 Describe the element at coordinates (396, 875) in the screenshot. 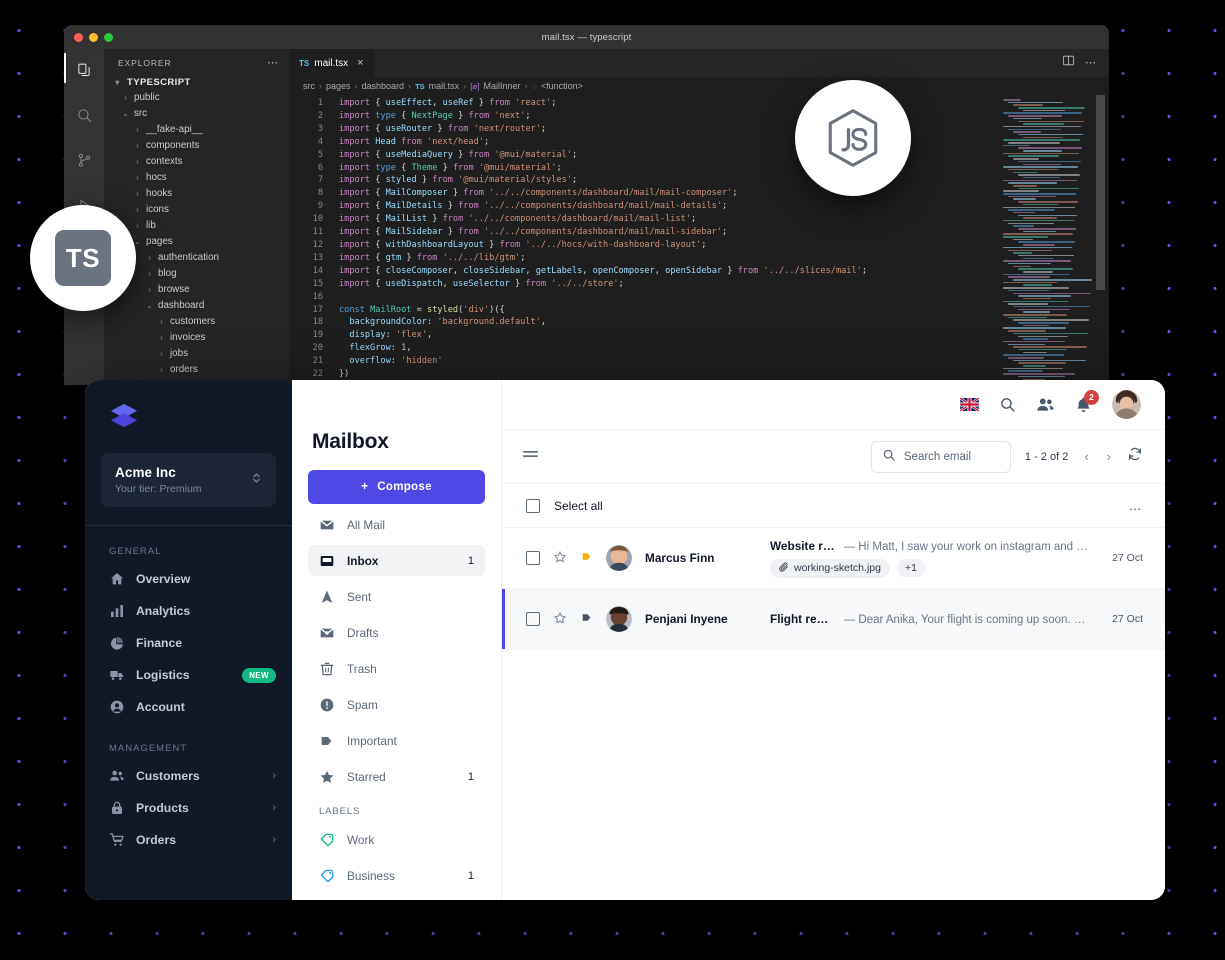

I see `label-item-business: Business 1` at that location.